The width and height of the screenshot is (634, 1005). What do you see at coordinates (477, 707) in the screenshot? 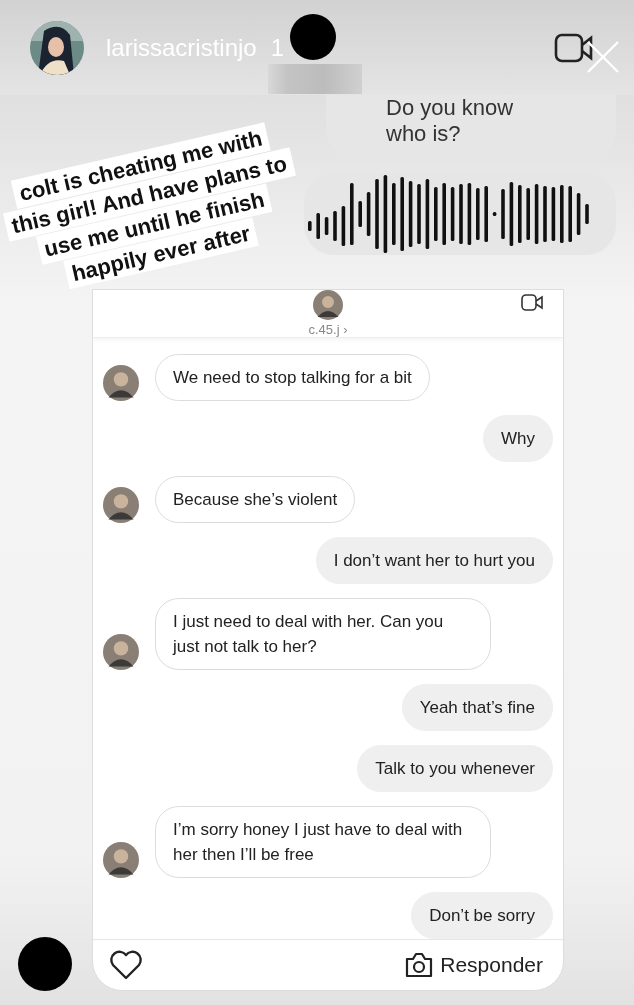
I see `message-bubble: Yeah that’s fine` at bounding box center [477, 707].